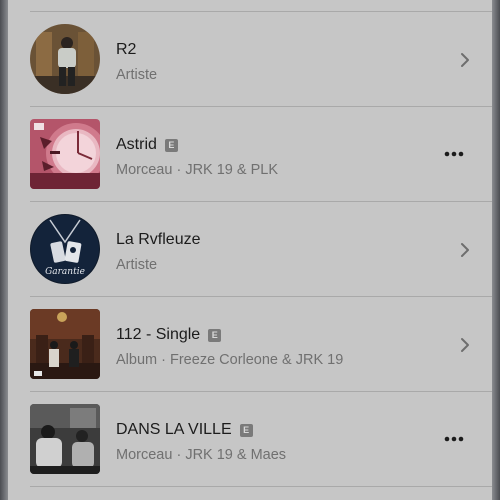  What do you see at coordinates (65, 272) in the screenshot?
I see `cover-lettering: Garantie` at bounding box center [65, 272].